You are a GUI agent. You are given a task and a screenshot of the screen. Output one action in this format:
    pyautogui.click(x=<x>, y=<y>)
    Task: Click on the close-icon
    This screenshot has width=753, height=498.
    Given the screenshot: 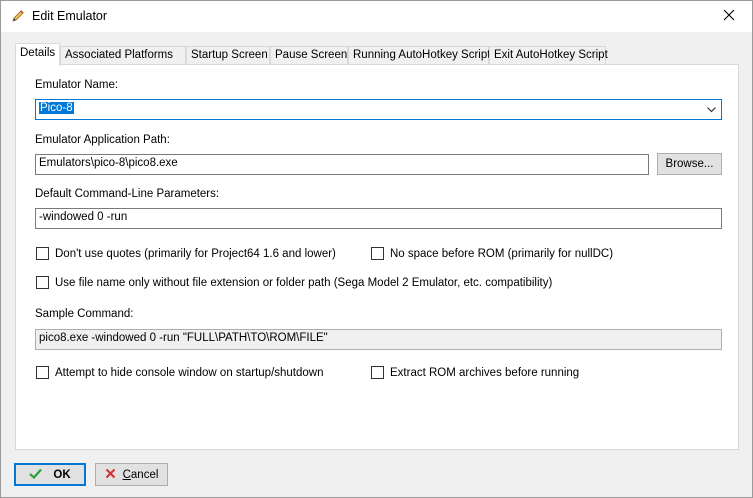 What is the action you would take?
    pyautogui.click(x=729, y=16)
    